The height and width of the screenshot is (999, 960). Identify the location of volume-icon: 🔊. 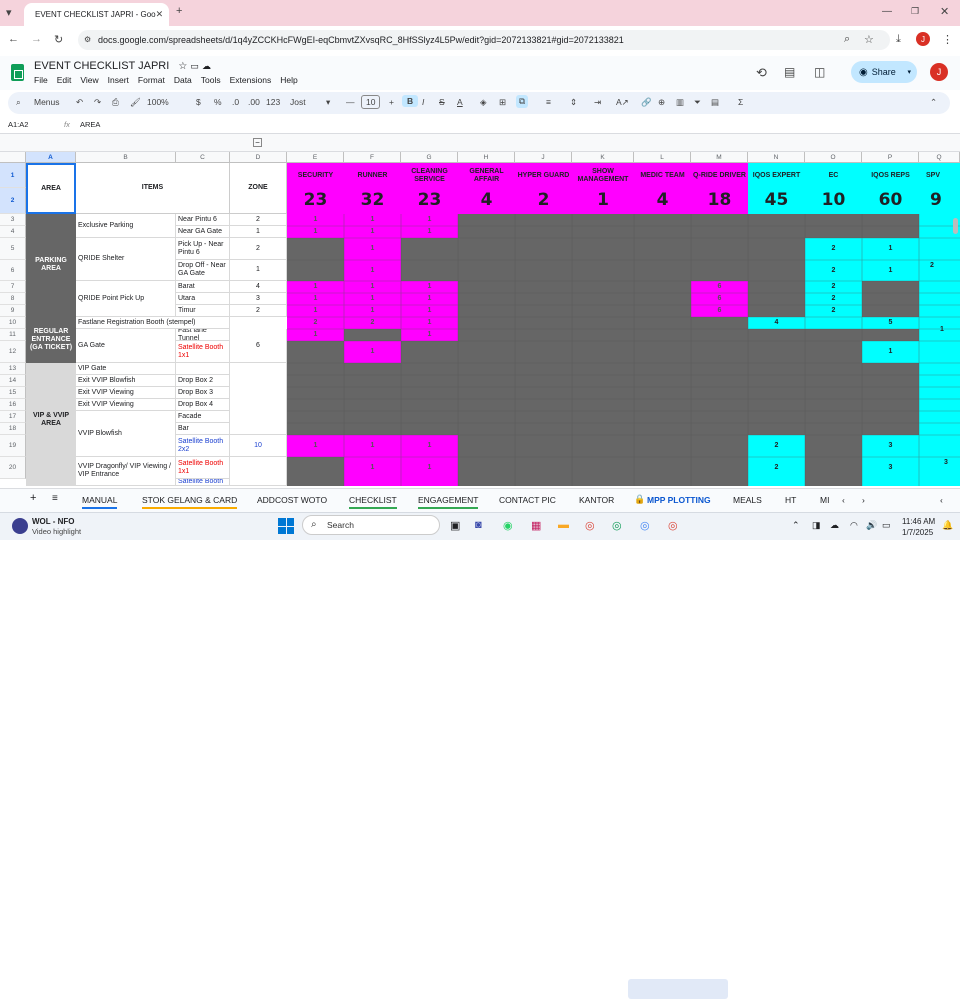
(871, 525).